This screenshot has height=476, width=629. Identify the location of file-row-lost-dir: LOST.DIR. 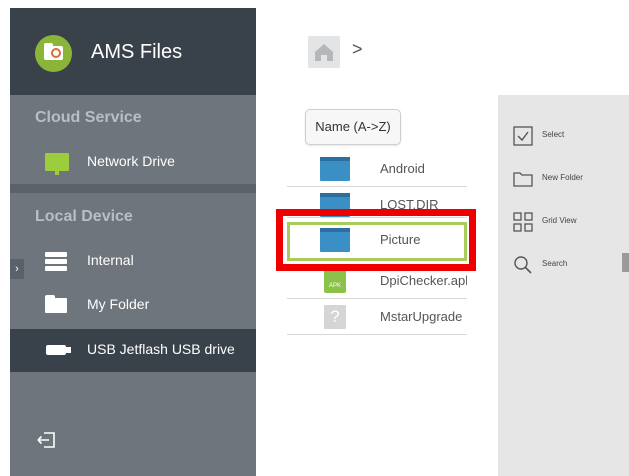
(377, 202).